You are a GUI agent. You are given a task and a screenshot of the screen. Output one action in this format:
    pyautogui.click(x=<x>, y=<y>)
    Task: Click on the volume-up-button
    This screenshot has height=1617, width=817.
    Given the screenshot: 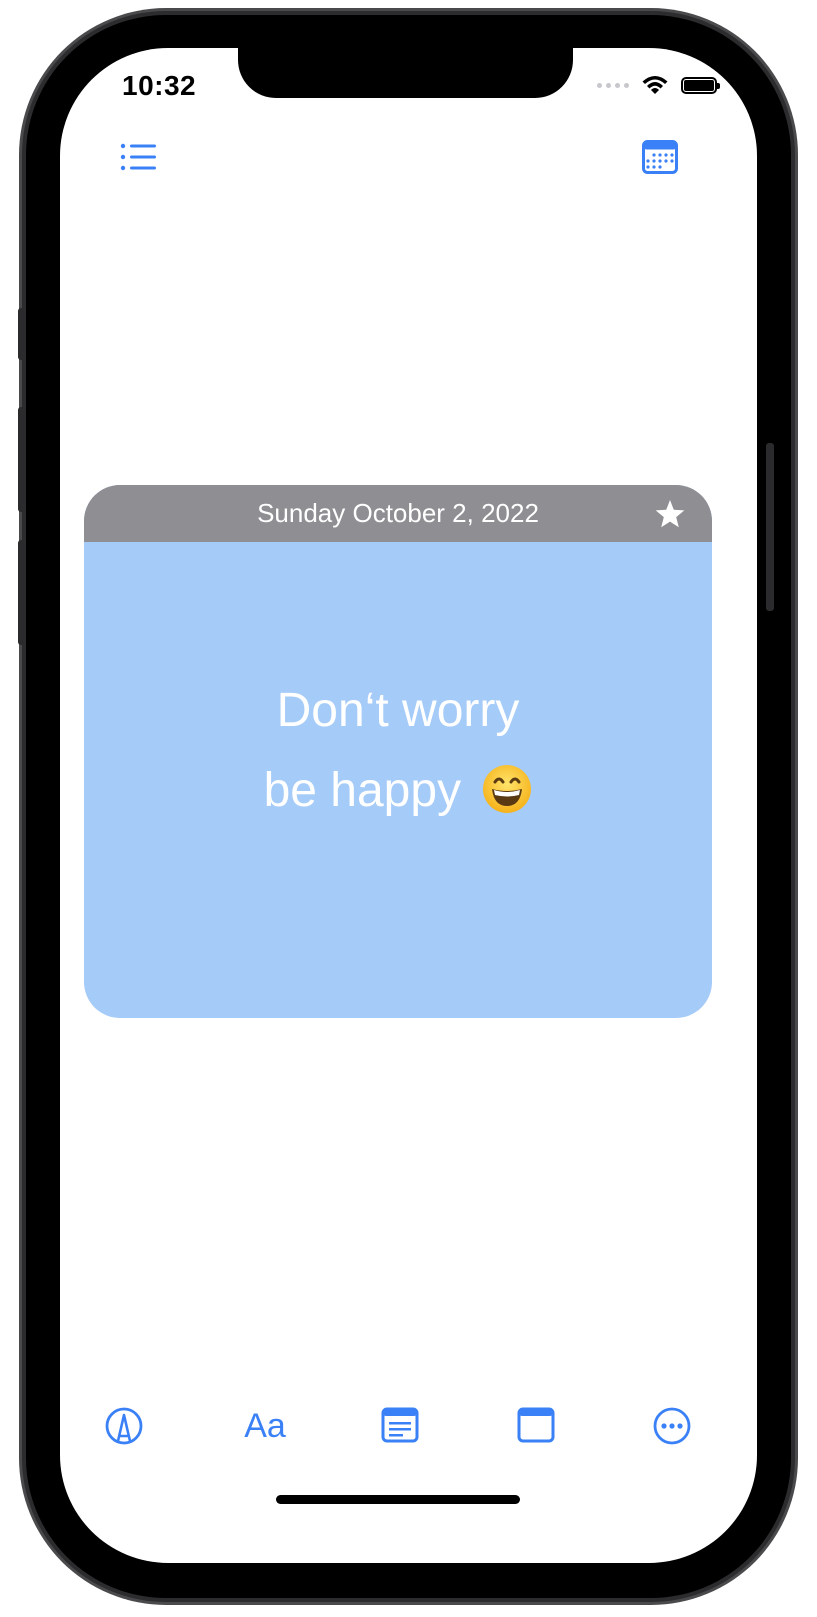 What is the action you would take?
    pyautogui.click(x=22, y=459)
    